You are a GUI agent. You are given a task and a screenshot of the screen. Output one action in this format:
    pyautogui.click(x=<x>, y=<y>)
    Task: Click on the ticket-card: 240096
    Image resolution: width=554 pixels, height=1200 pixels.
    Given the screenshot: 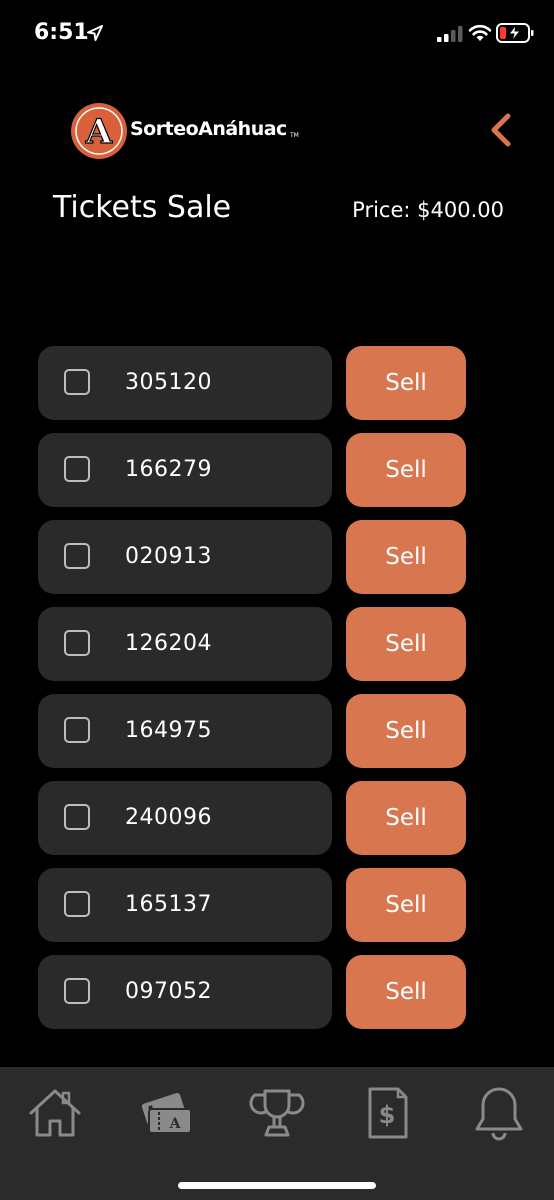 What is the action you would take?
    pyautogui.click(x=185, y=818)
    